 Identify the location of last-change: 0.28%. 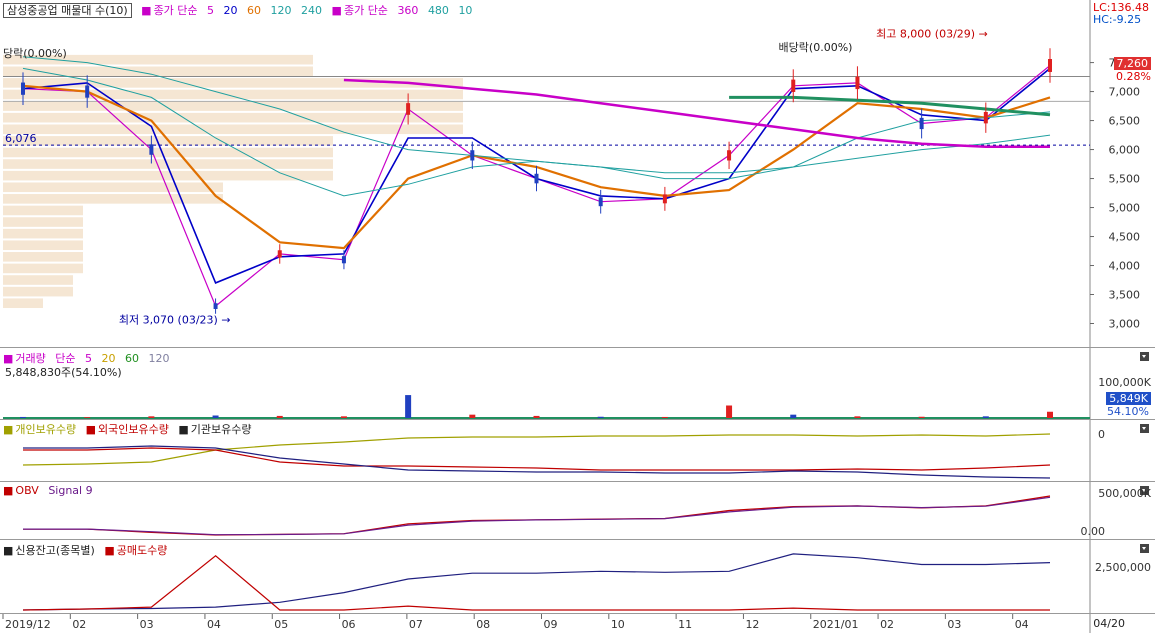
(1133, 76).